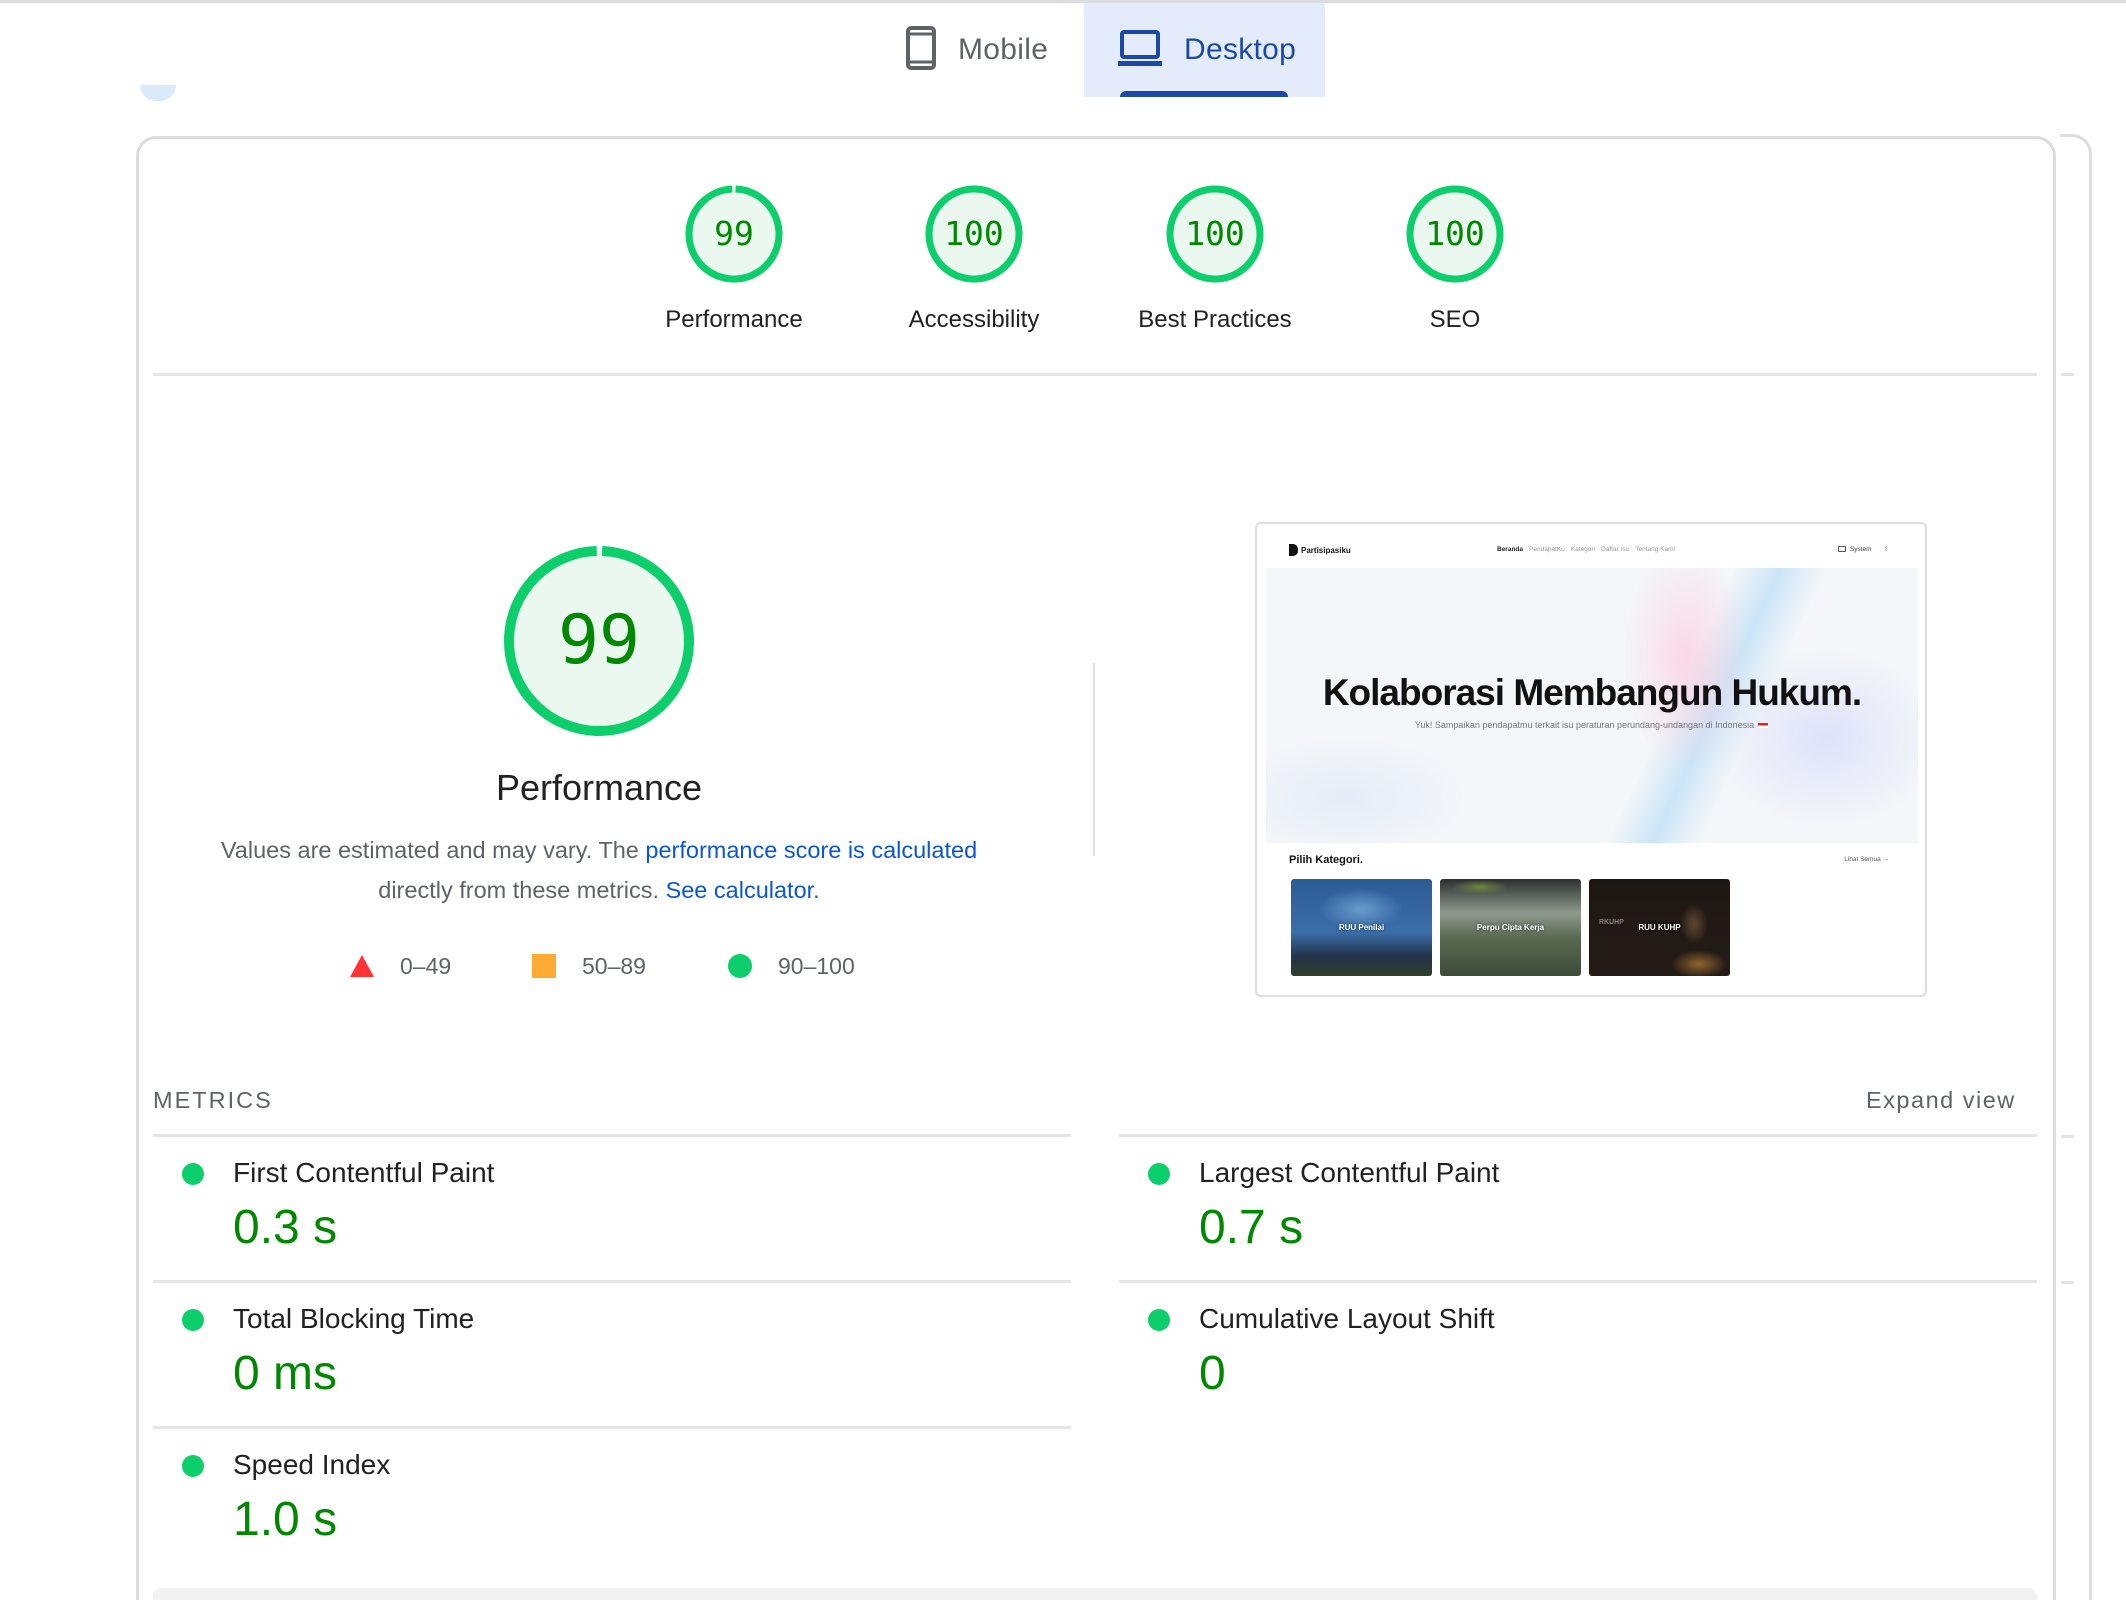 The image size is (2126, 1600). What do you see at coordinates (285, 1519) in the screenshot?
I see `metric-value: 1.0 s` at bounding box center [285, 1519].